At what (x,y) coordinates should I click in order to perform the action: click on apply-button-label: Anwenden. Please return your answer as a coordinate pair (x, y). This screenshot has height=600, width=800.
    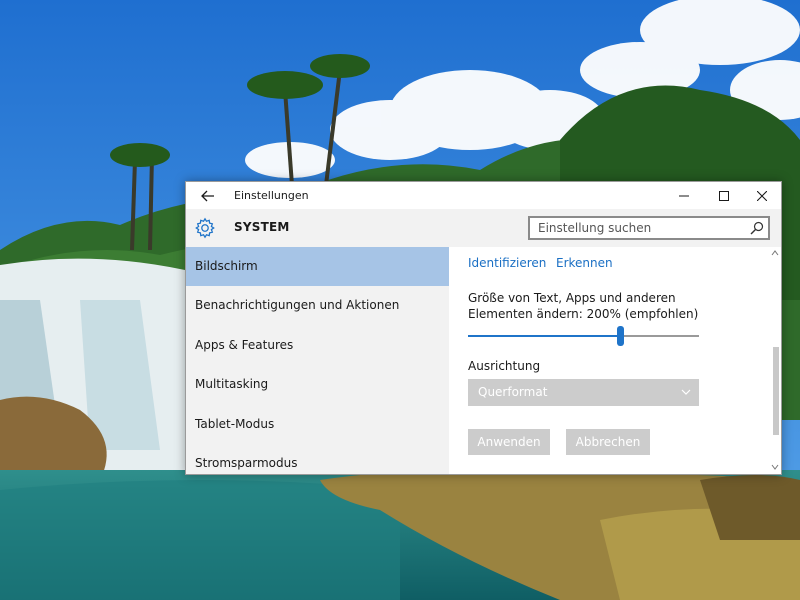
    Looking at the image, I should click on (509, 442).